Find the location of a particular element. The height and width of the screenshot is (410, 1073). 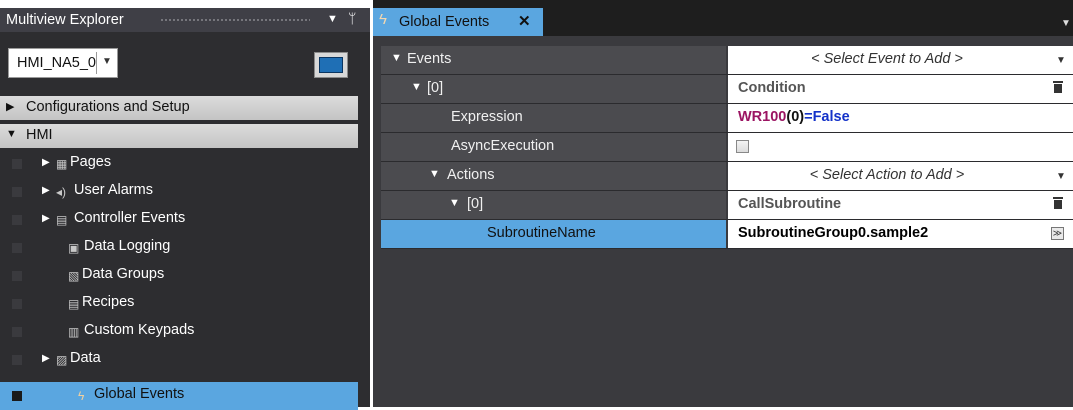

expr-literal: False is located at coordinates (831, 117).